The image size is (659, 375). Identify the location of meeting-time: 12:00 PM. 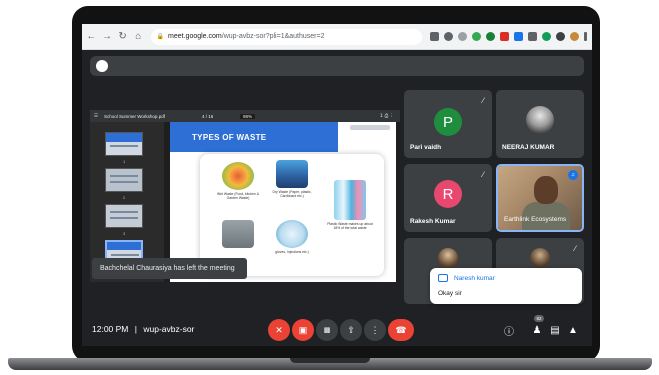
(110, 329).